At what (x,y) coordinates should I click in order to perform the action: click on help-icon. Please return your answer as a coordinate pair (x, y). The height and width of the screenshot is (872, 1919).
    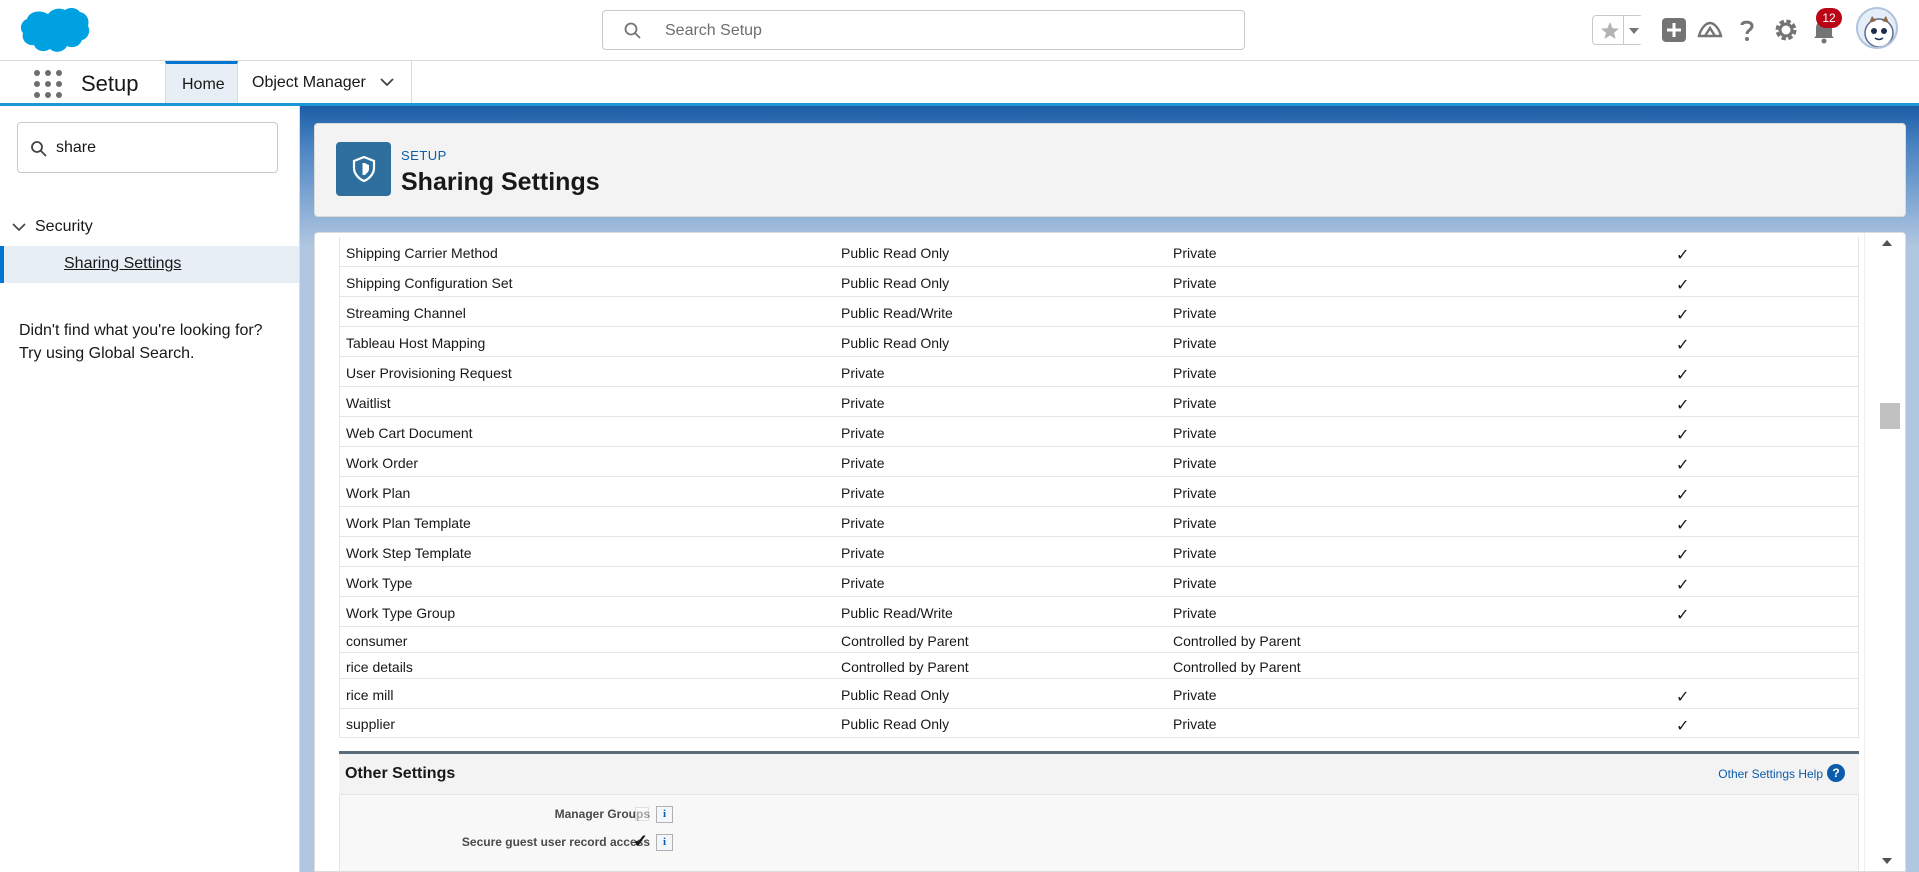
    Looking at the image, I should click on (1747, 30).